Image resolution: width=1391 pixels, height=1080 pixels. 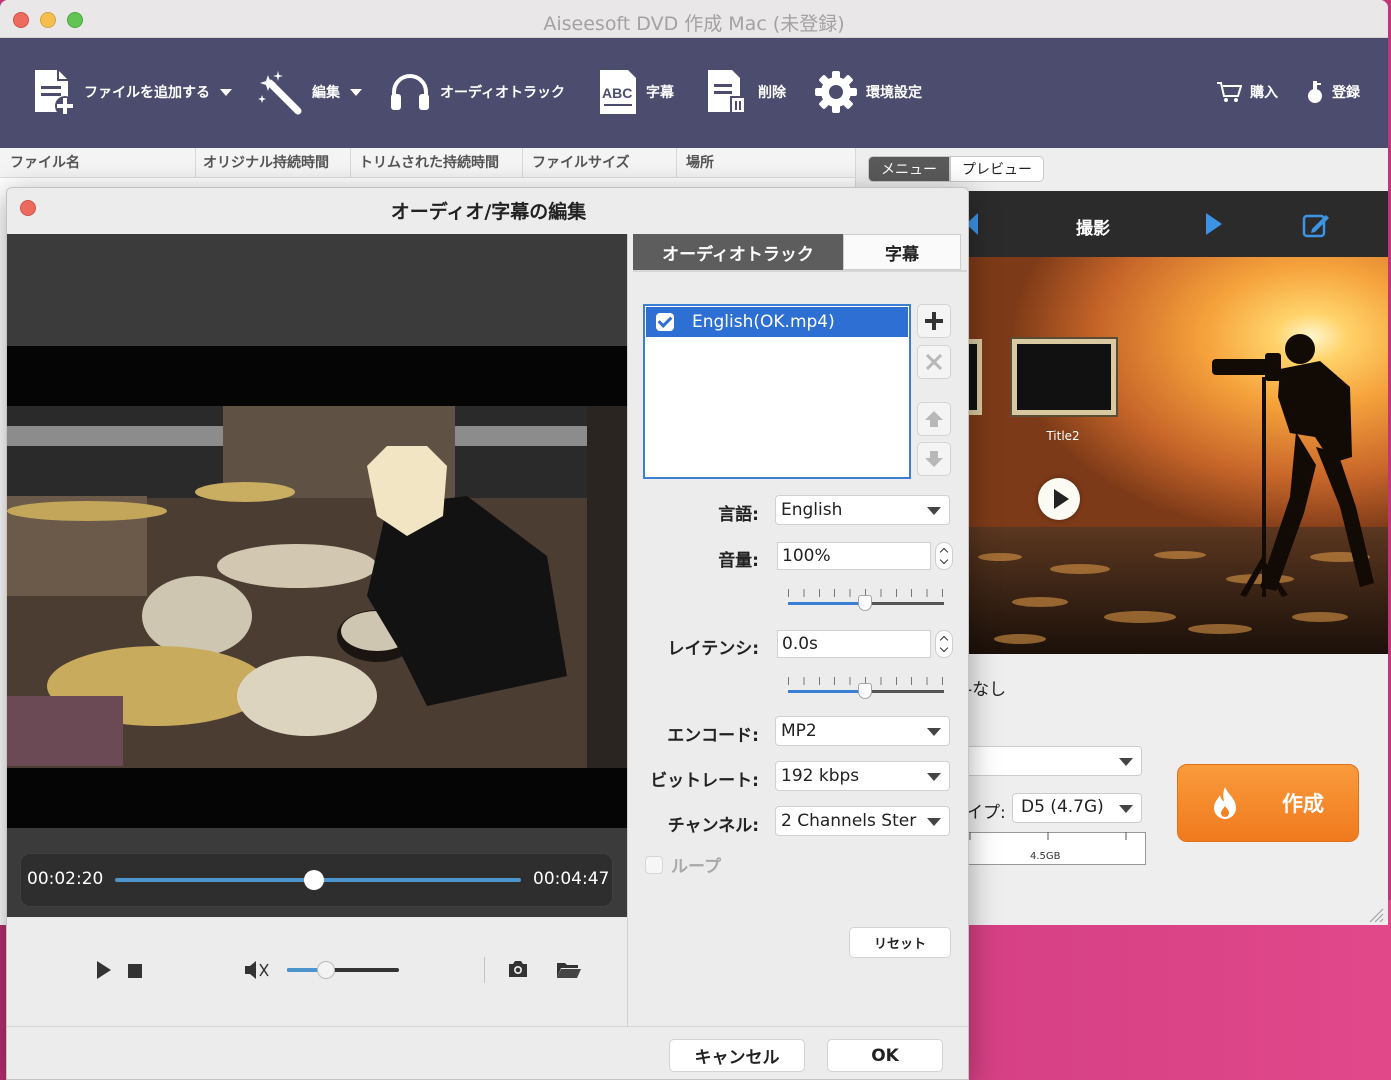 I want to click on audio-track-button: オーディオトラック, so click(x=476, y=92).